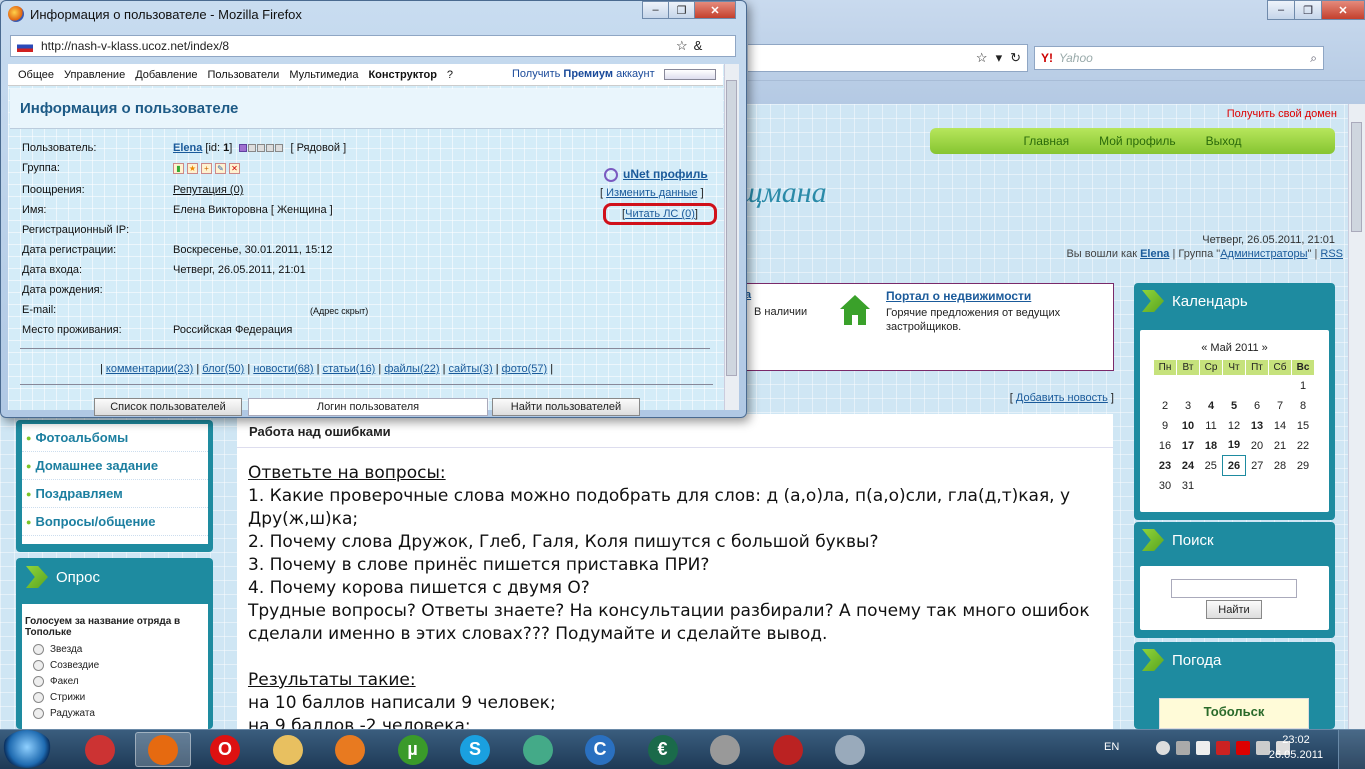 The width and height of the screenshot is (1365, 769). Describe the element at coordinates (1188, 406) in the screenshot. I see `calendar-day: 3` at that location.